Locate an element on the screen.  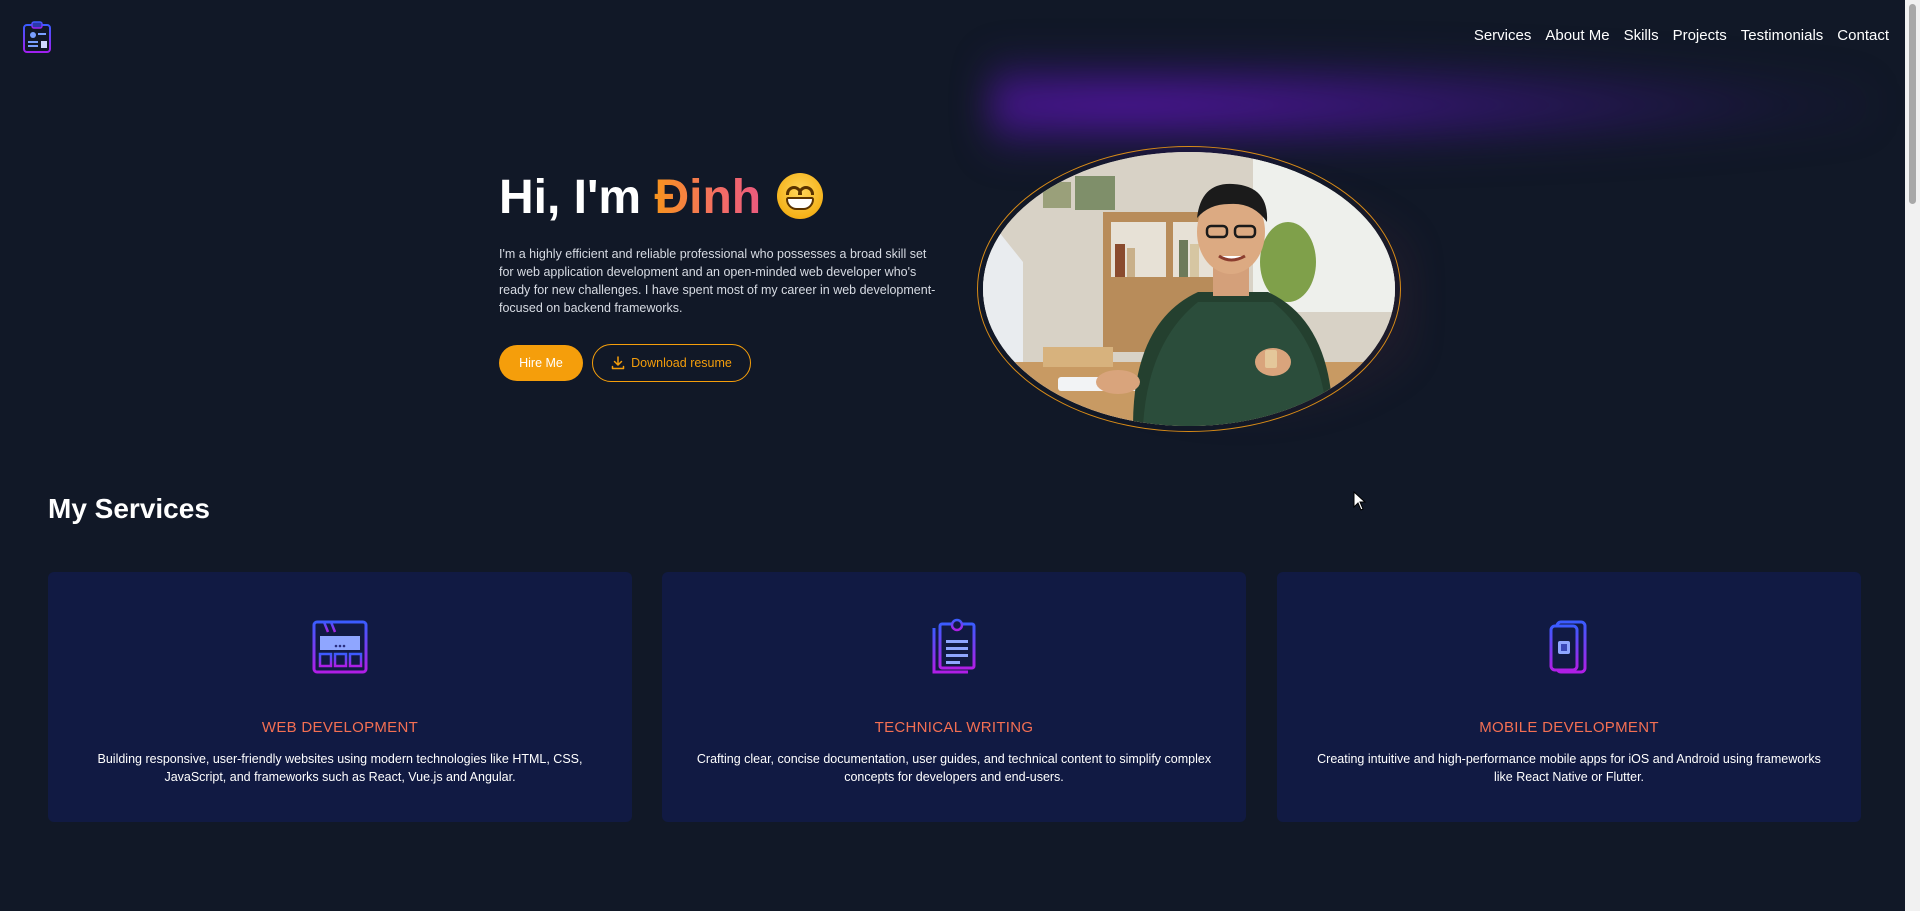
nav-skills: Skills is located at coordinates (1641, 35).